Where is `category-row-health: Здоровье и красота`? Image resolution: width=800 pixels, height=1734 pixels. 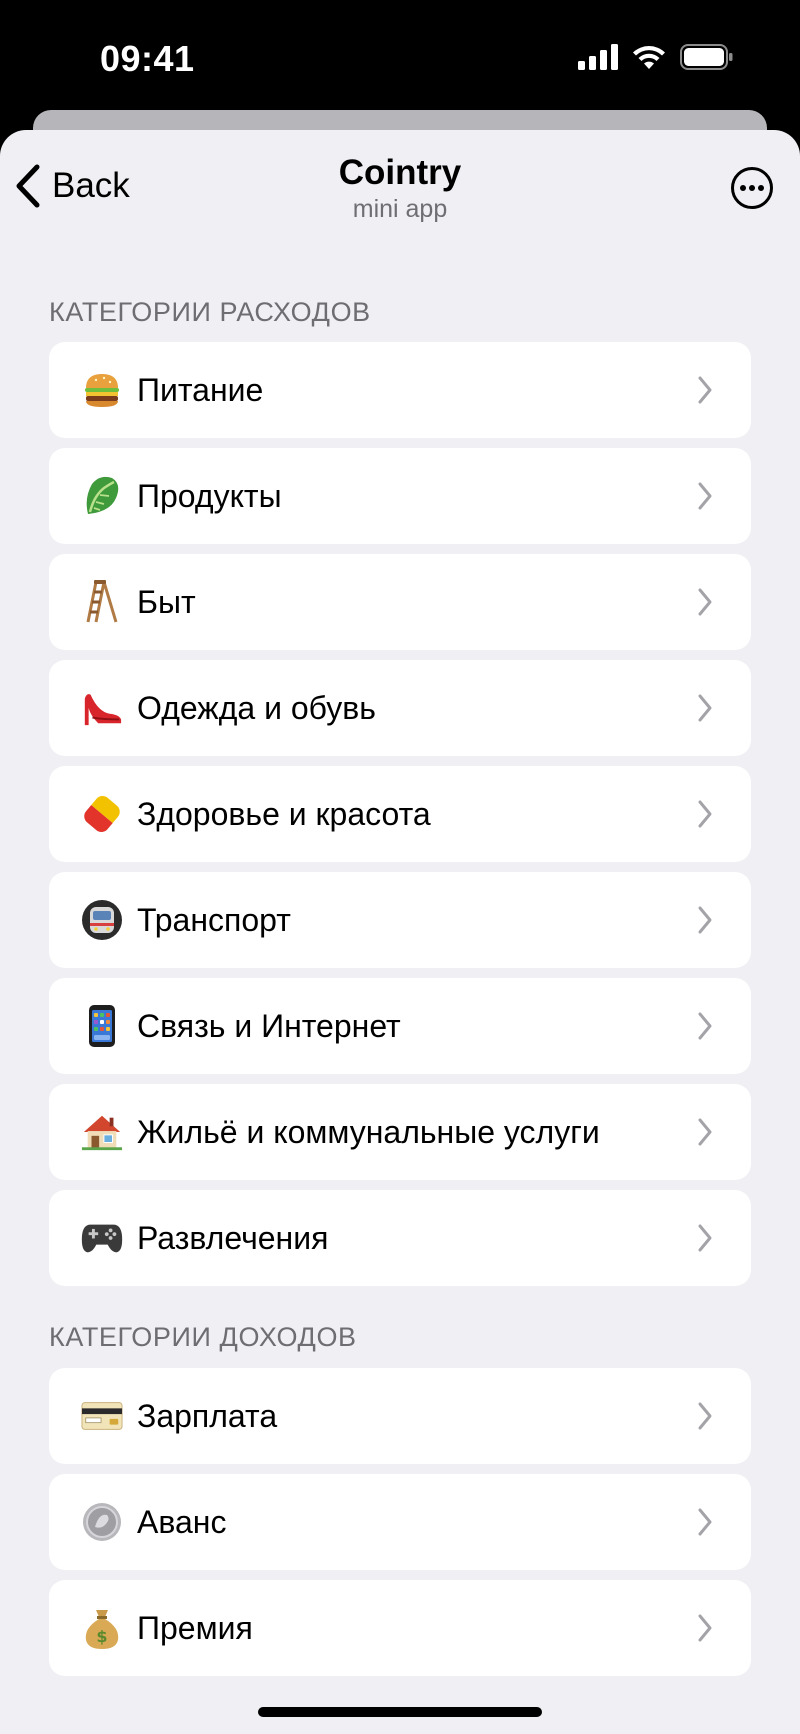 category-row-health: Здоровье и красота is located at coordinates (400, 814).